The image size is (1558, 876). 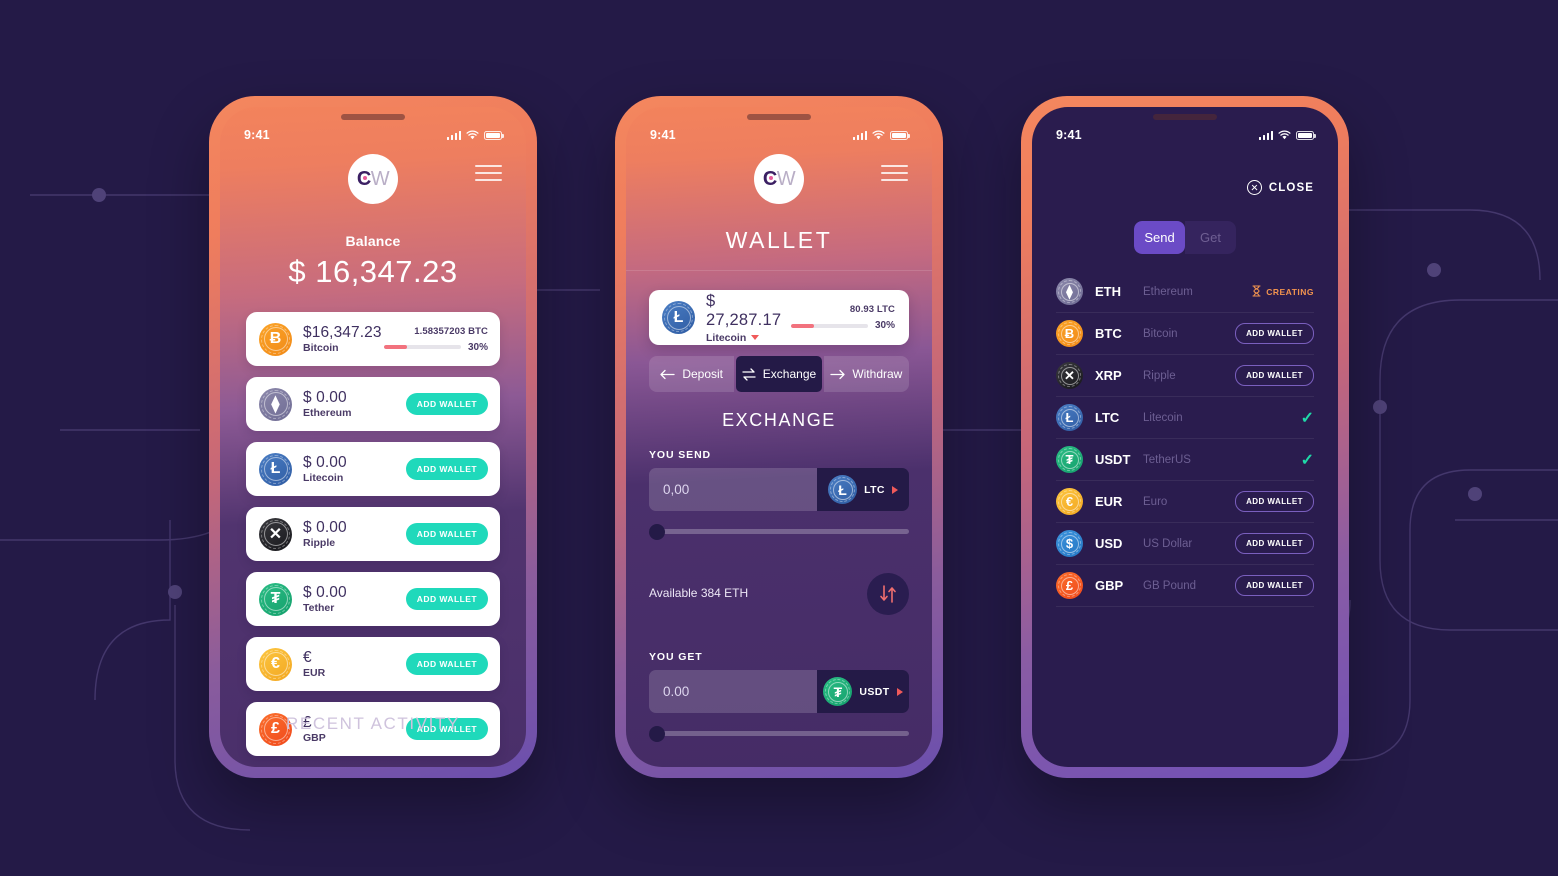 I want to click on currency-row: Ƀ BTC Bitcoin ADD WALLET, so click(x=1185, y=334).